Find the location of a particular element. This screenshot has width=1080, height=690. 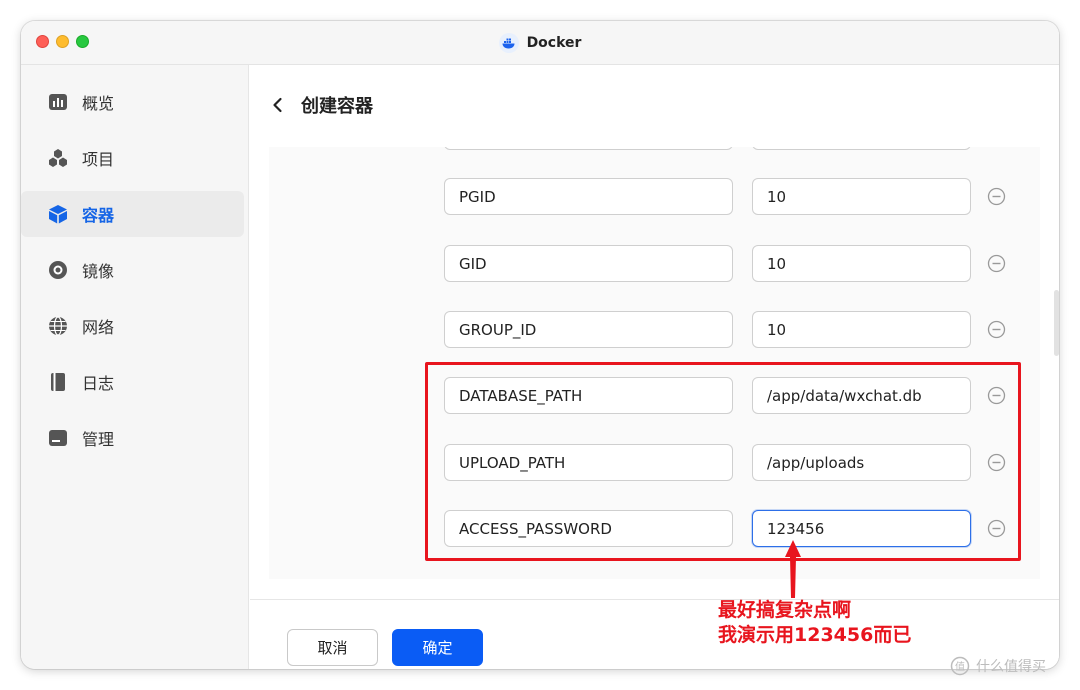

sidebar-item-image: 镜像 is located at coordinates (132, 270).